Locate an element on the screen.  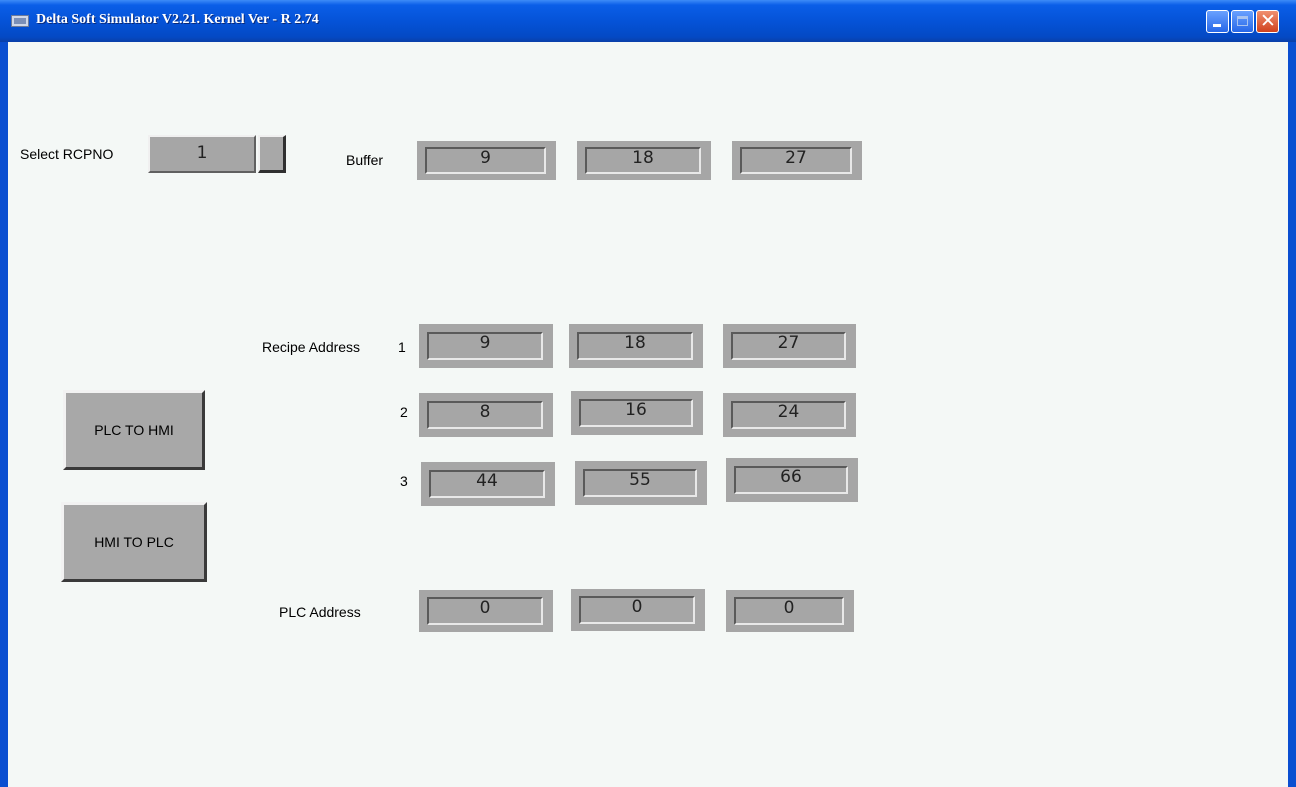
recipe-row-index-1: 1 is located at coordinates (402, 347).